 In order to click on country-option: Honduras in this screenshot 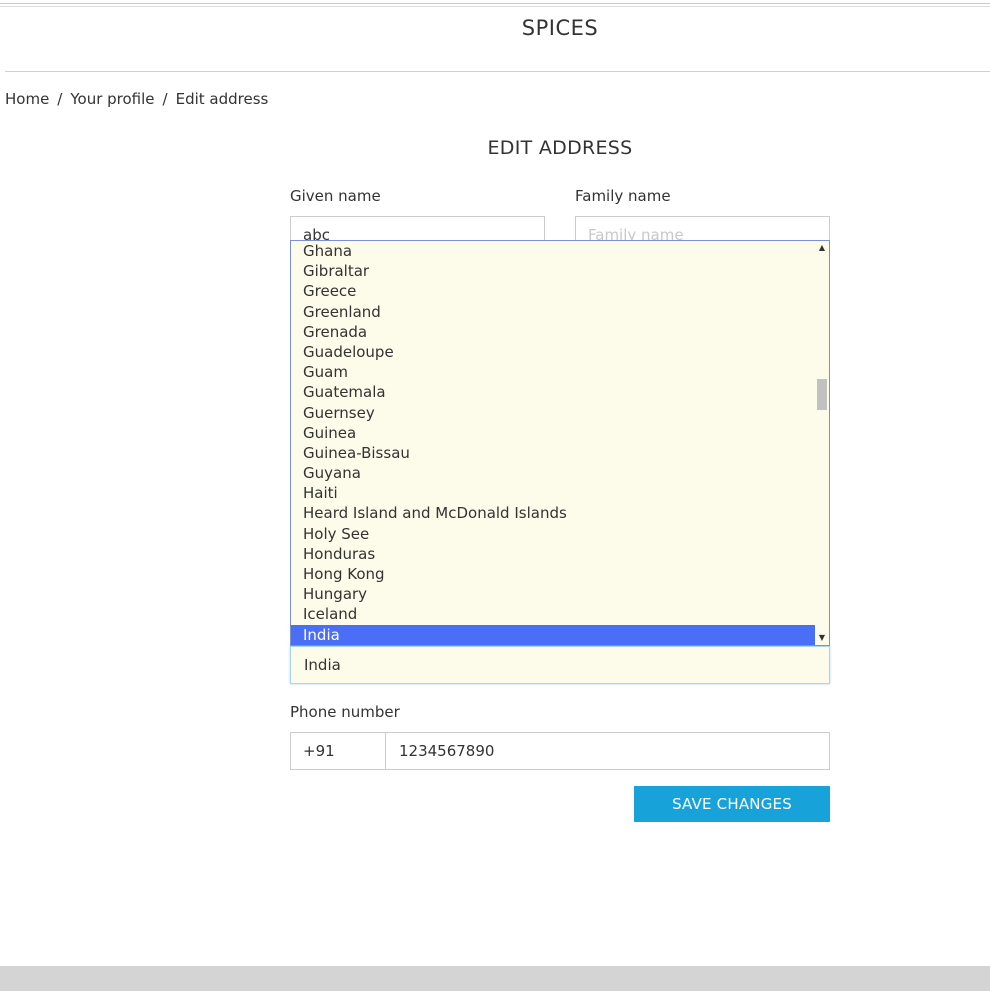, I will do `click(553, 554)`.